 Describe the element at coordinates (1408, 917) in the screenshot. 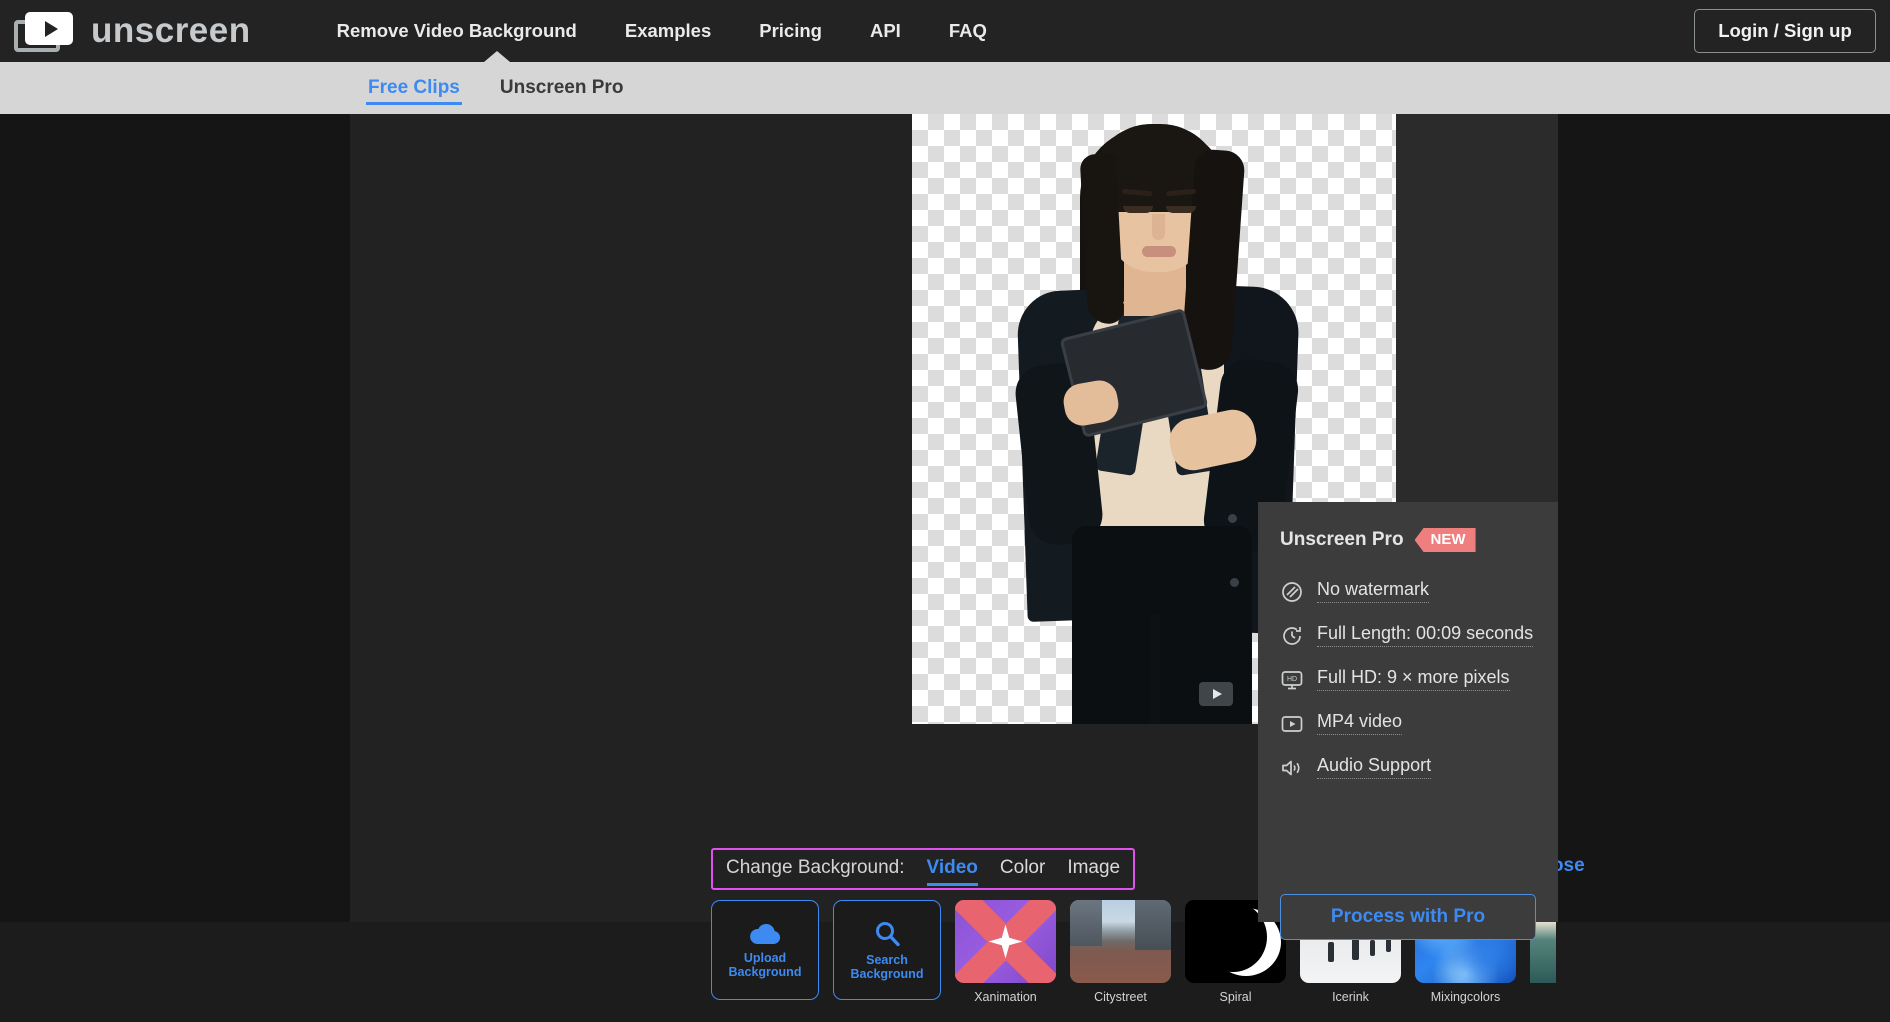

I see `process-with-pro-button: Process with Pro` at that location.